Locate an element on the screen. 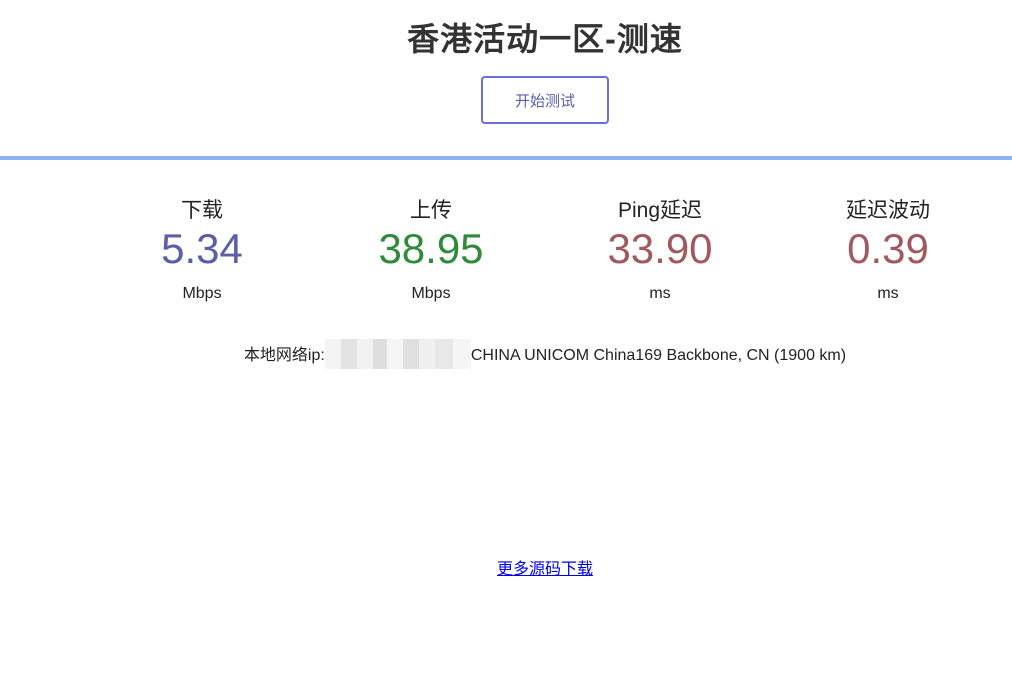  ping-meter: Ping延迟 33.90 ms is located at coordinates (660, 250).